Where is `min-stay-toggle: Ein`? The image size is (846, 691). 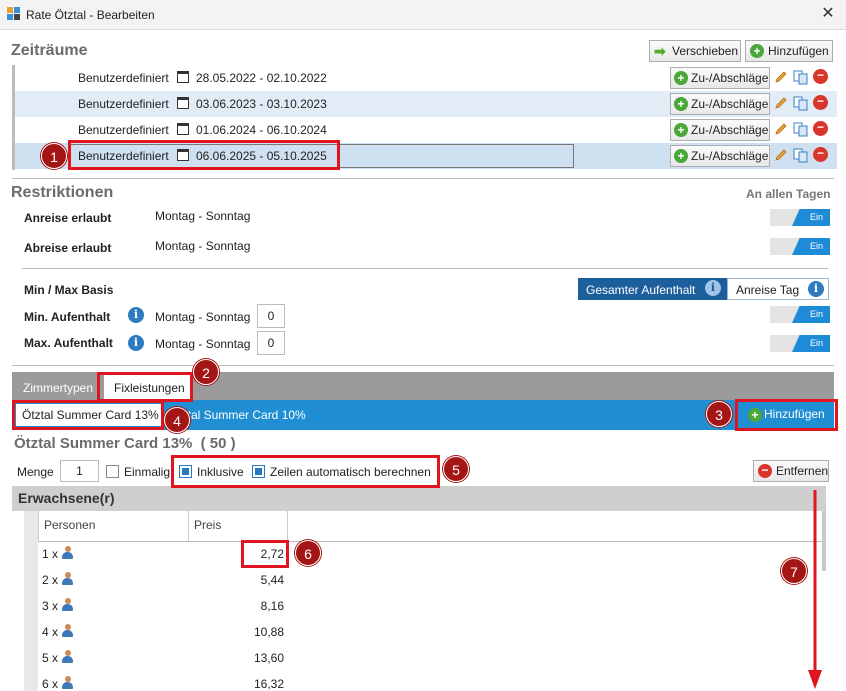 min-stay-toggle: Ein is located at coordinates (800, 314).